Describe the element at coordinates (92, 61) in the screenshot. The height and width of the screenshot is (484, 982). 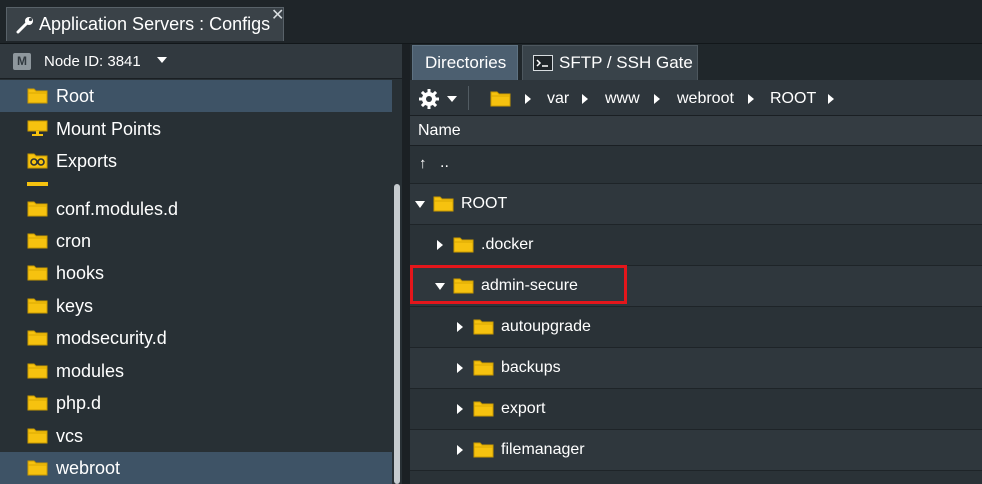
I see `node-id-label: Node ID: 3841` at that location.